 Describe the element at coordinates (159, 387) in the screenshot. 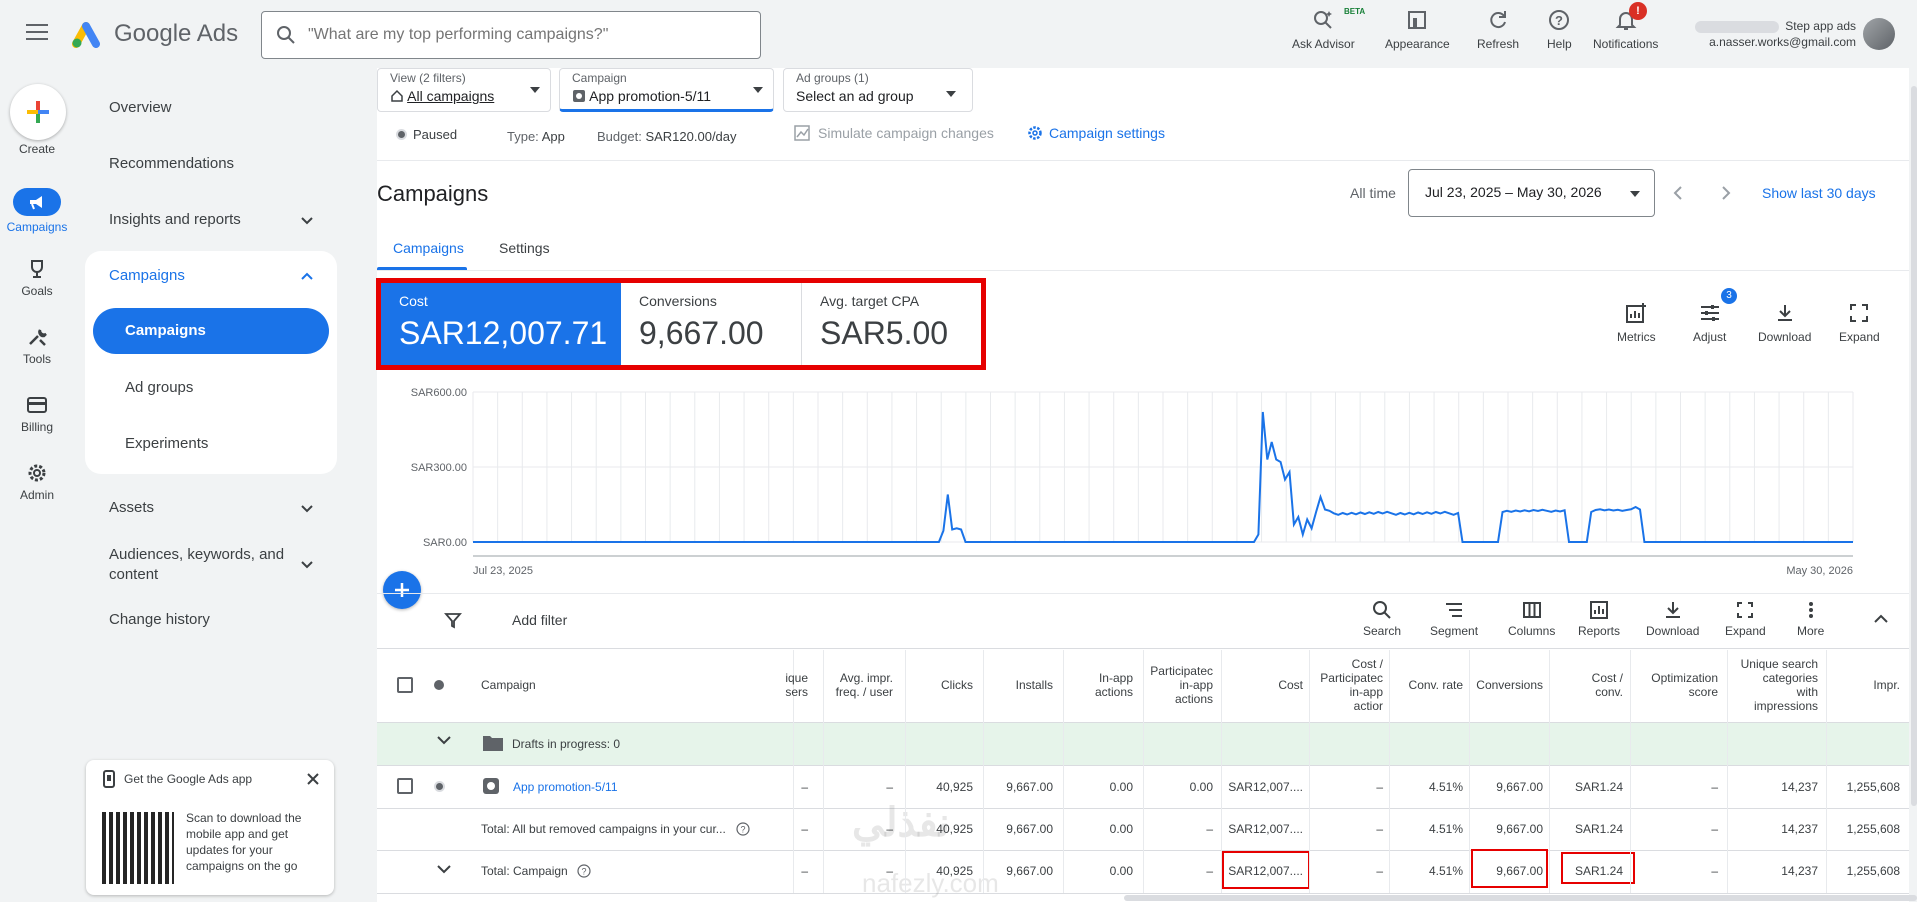

I see `nav-ad-groups: Ad groups` at that location.